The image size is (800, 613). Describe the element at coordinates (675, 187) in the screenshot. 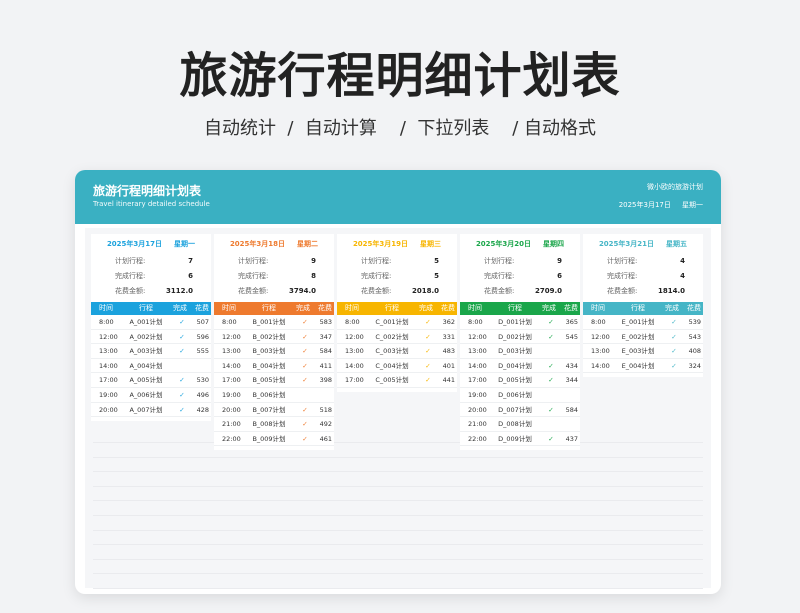

I see `sheet-note: 微小欧的旅游计划` at that location.